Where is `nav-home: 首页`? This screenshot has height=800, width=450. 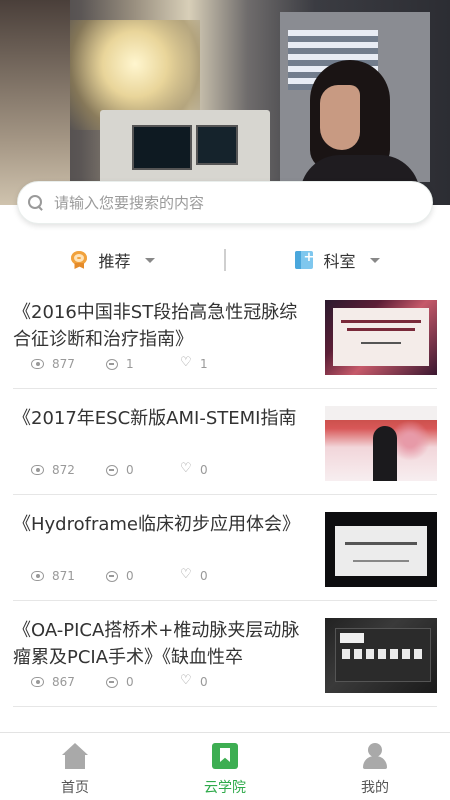
nav-home: 首页 is located at coordinates (75, 766).